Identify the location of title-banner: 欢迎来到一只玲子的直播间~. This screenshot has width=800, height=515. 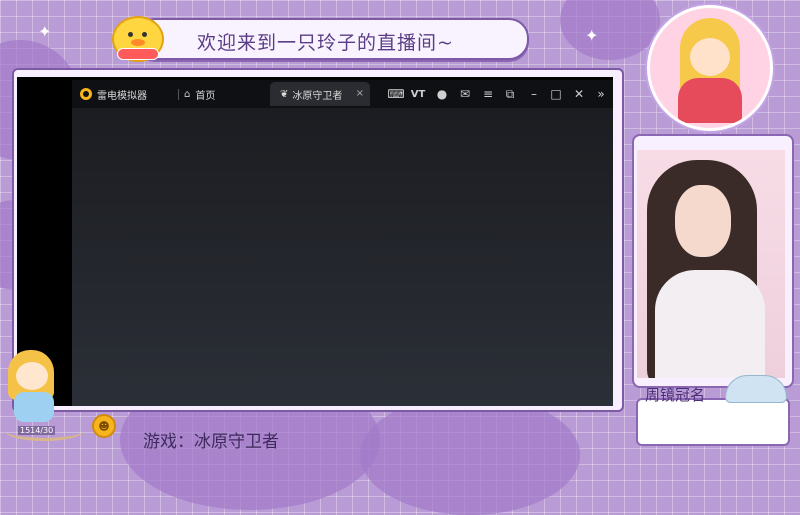
(332, 39).